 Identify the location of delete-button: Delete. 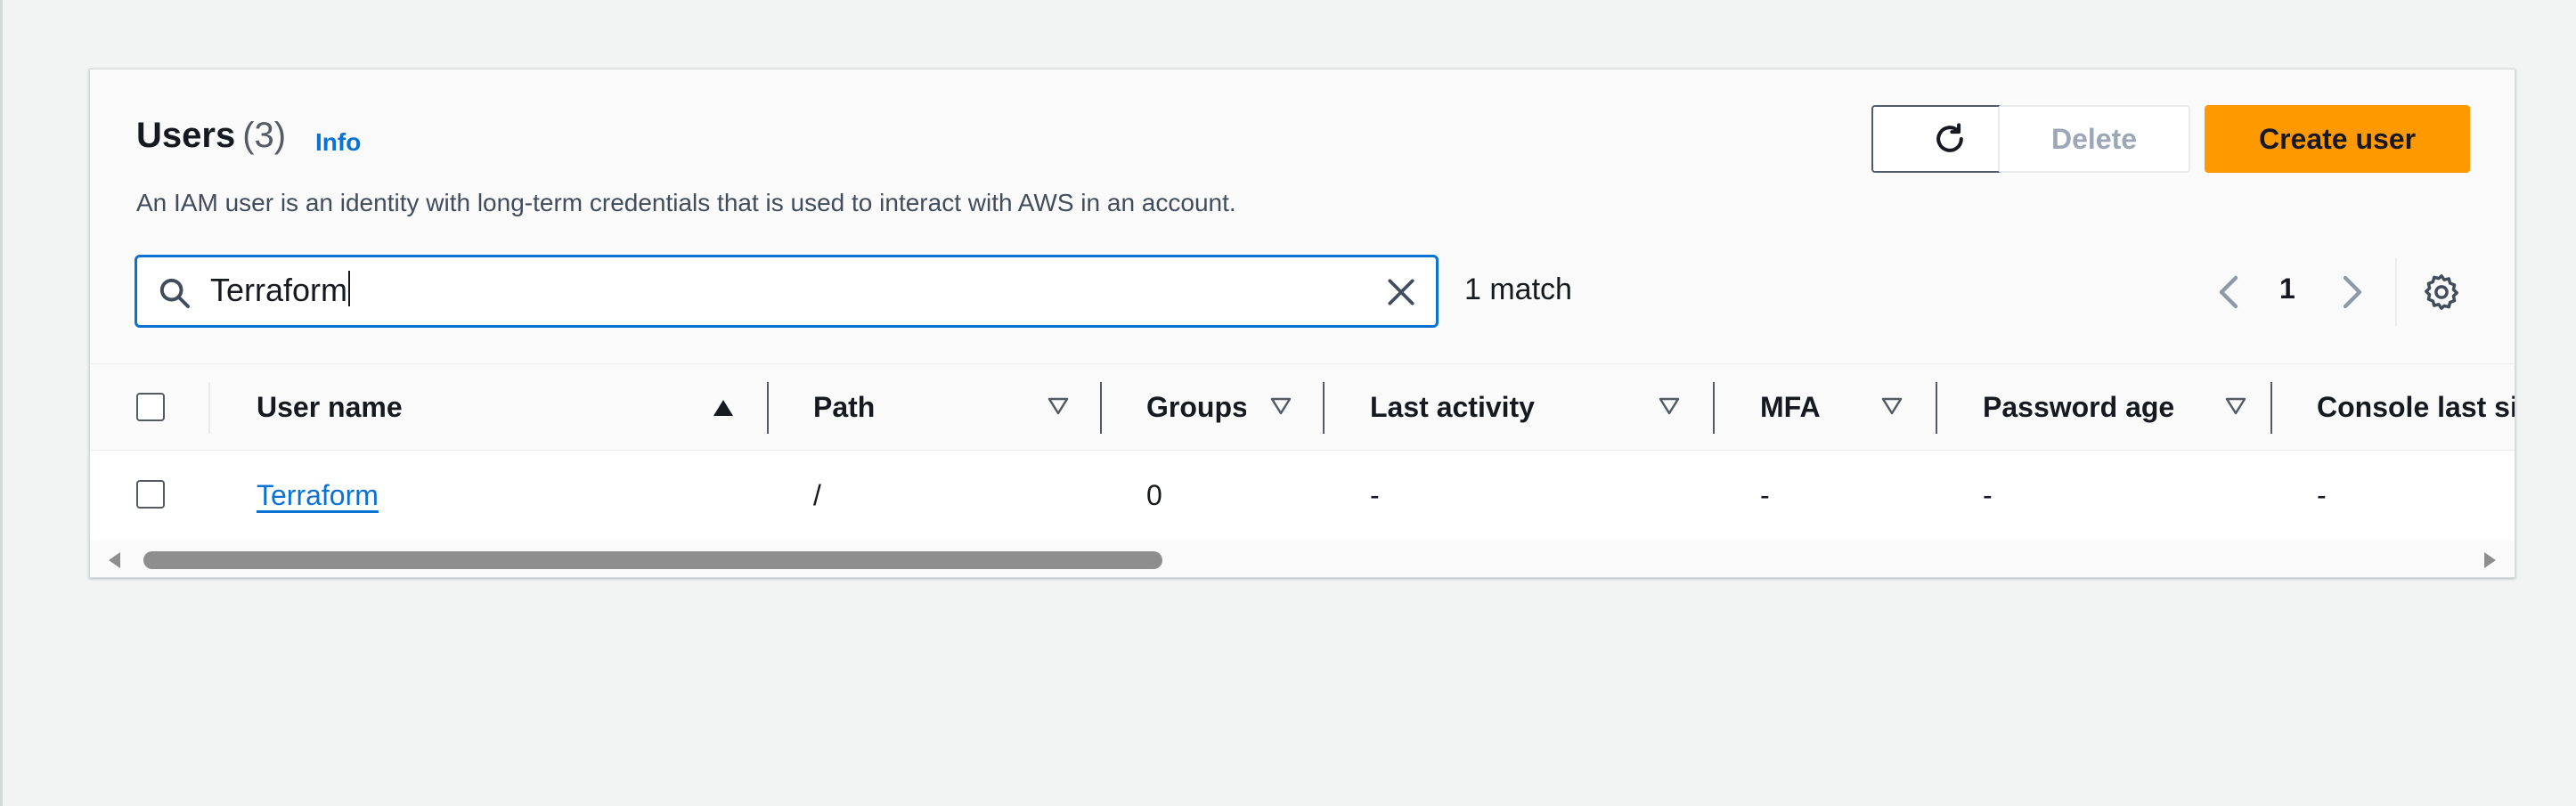
(2094, 139).